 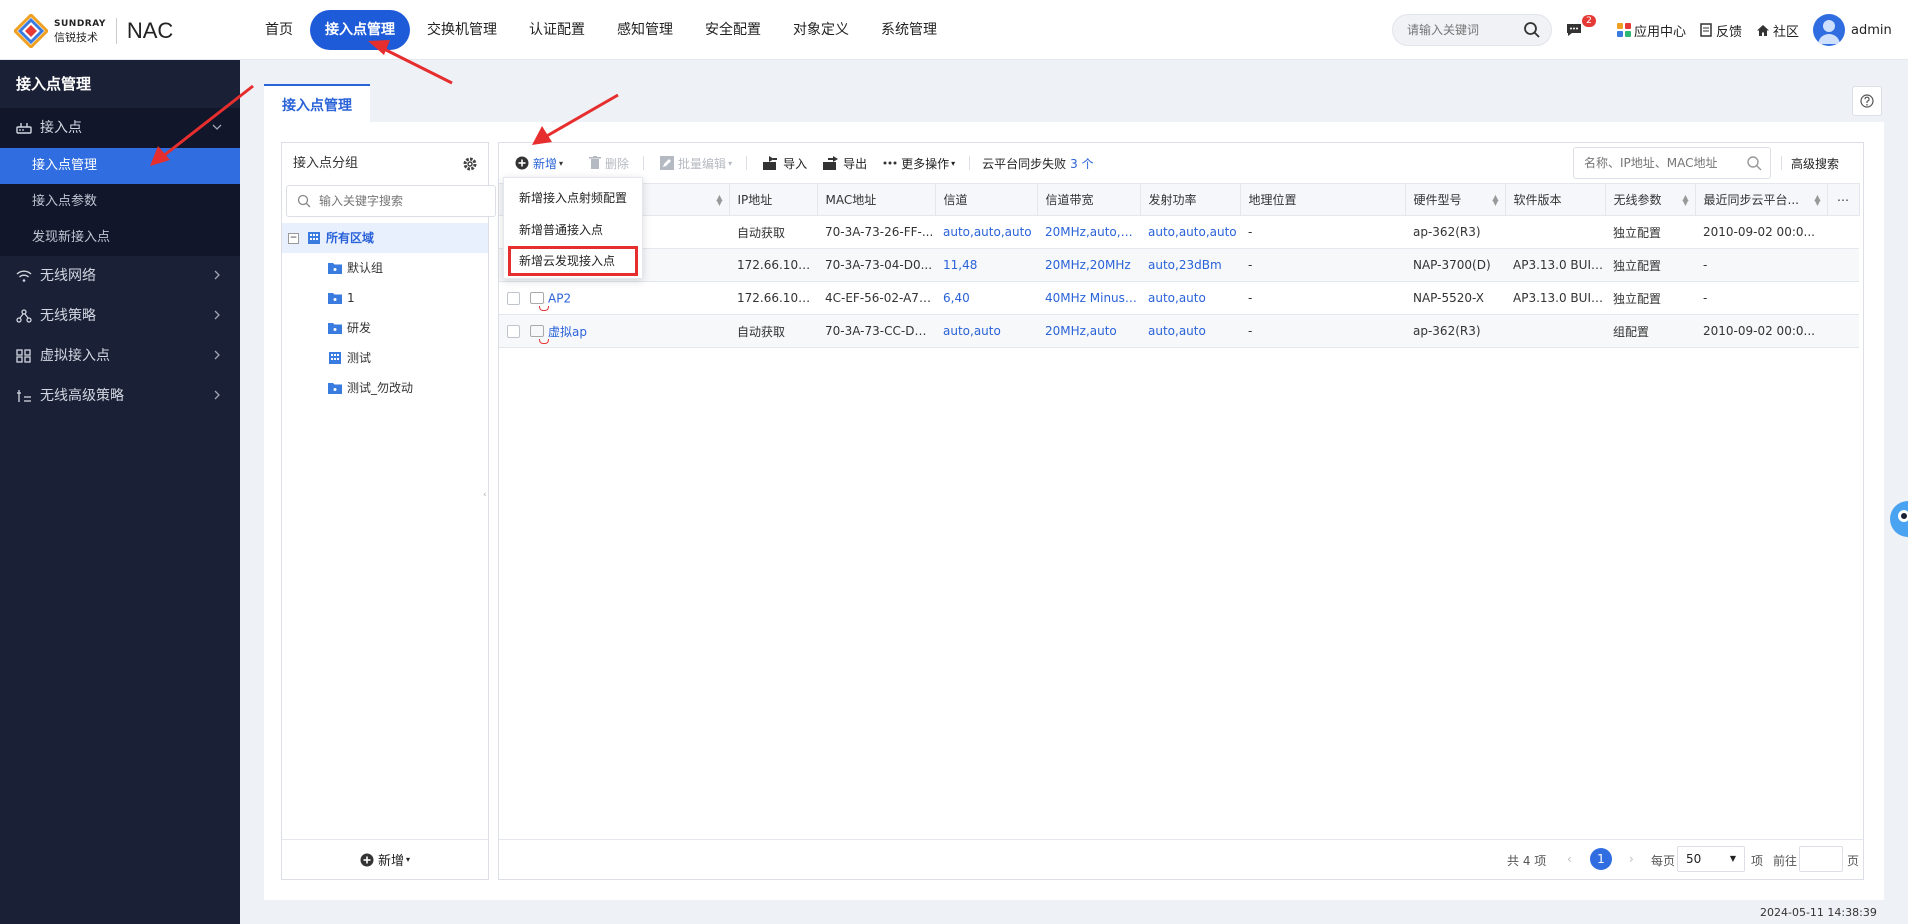 I want to click on tree-node-group-1: 1, so click(x=385, y=298).